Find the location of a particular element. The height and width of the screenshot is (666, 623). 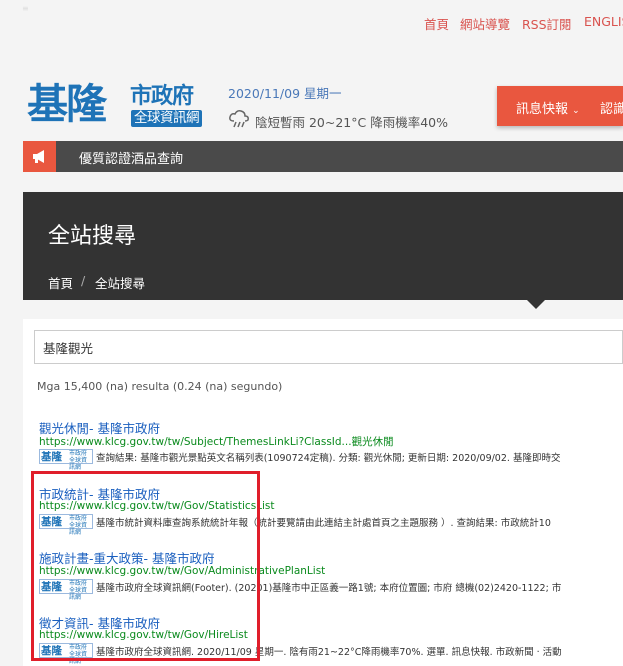

nav-english-link: ENGLISH is located at coordinates (603, 21).